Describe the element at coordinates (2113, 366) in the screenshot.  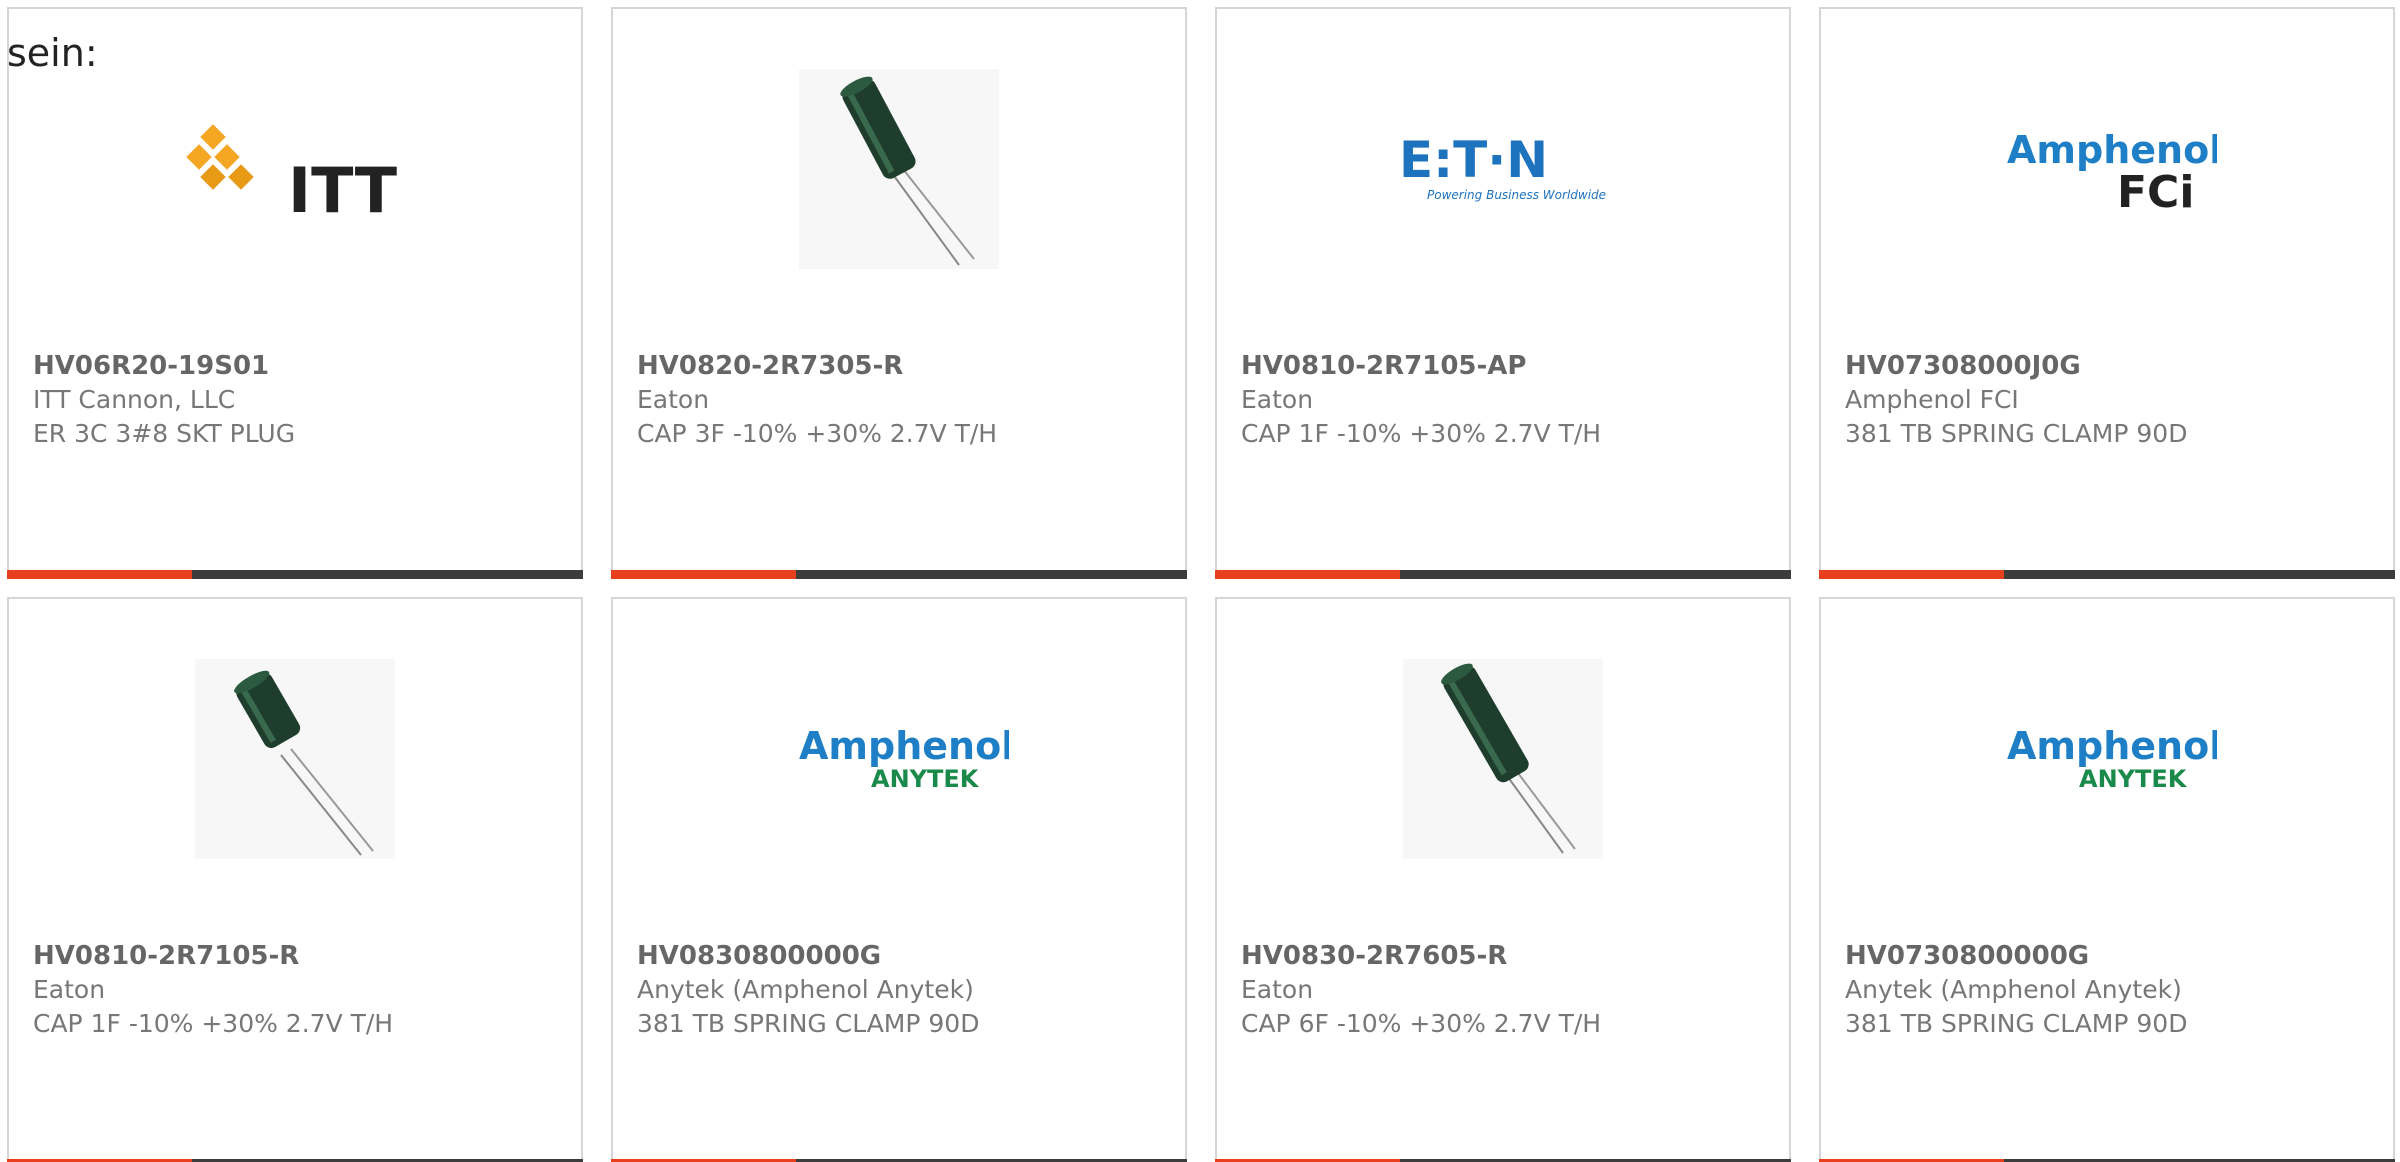
I see `part-number-link: HV07308000J0G` at that location.